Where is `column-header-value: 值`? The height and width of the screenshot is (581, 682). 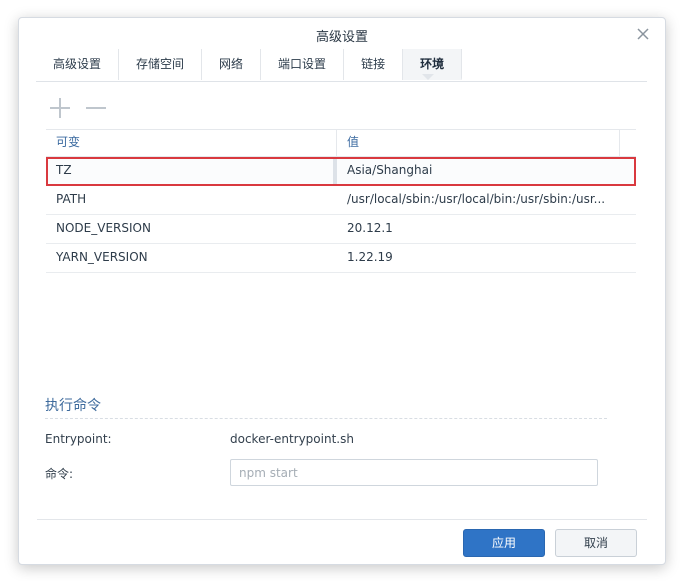 column-header-value: 值 is located at coordinates (478, 143).